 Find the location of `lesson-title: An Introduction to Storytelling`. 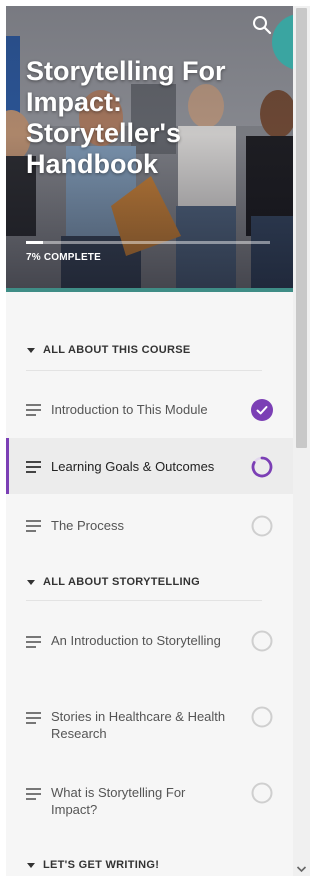

lesson-title: An Introduction to Storytelling is located at coordinates (136, 640).